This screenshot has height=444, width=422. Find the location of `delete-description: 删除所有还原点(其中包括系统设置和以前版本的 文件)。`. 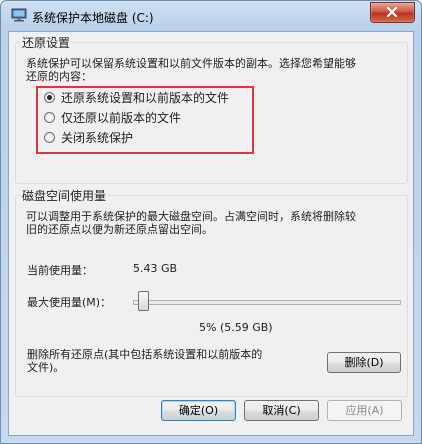

delete-description: 删除所有还原点(其中包括系统设置和以前版本的 文件)。 is located at coordinates (144, 361).